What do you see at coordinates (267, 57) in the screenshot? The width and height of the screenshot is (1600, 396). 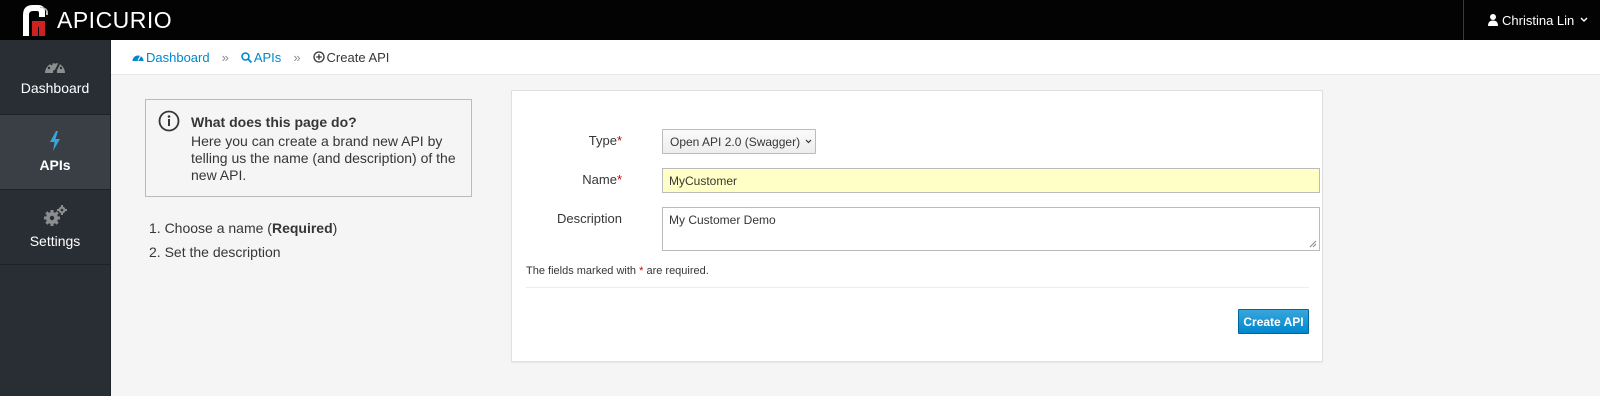 I see `breadcrumb-link: APIs` at bounding box center [267, 57].